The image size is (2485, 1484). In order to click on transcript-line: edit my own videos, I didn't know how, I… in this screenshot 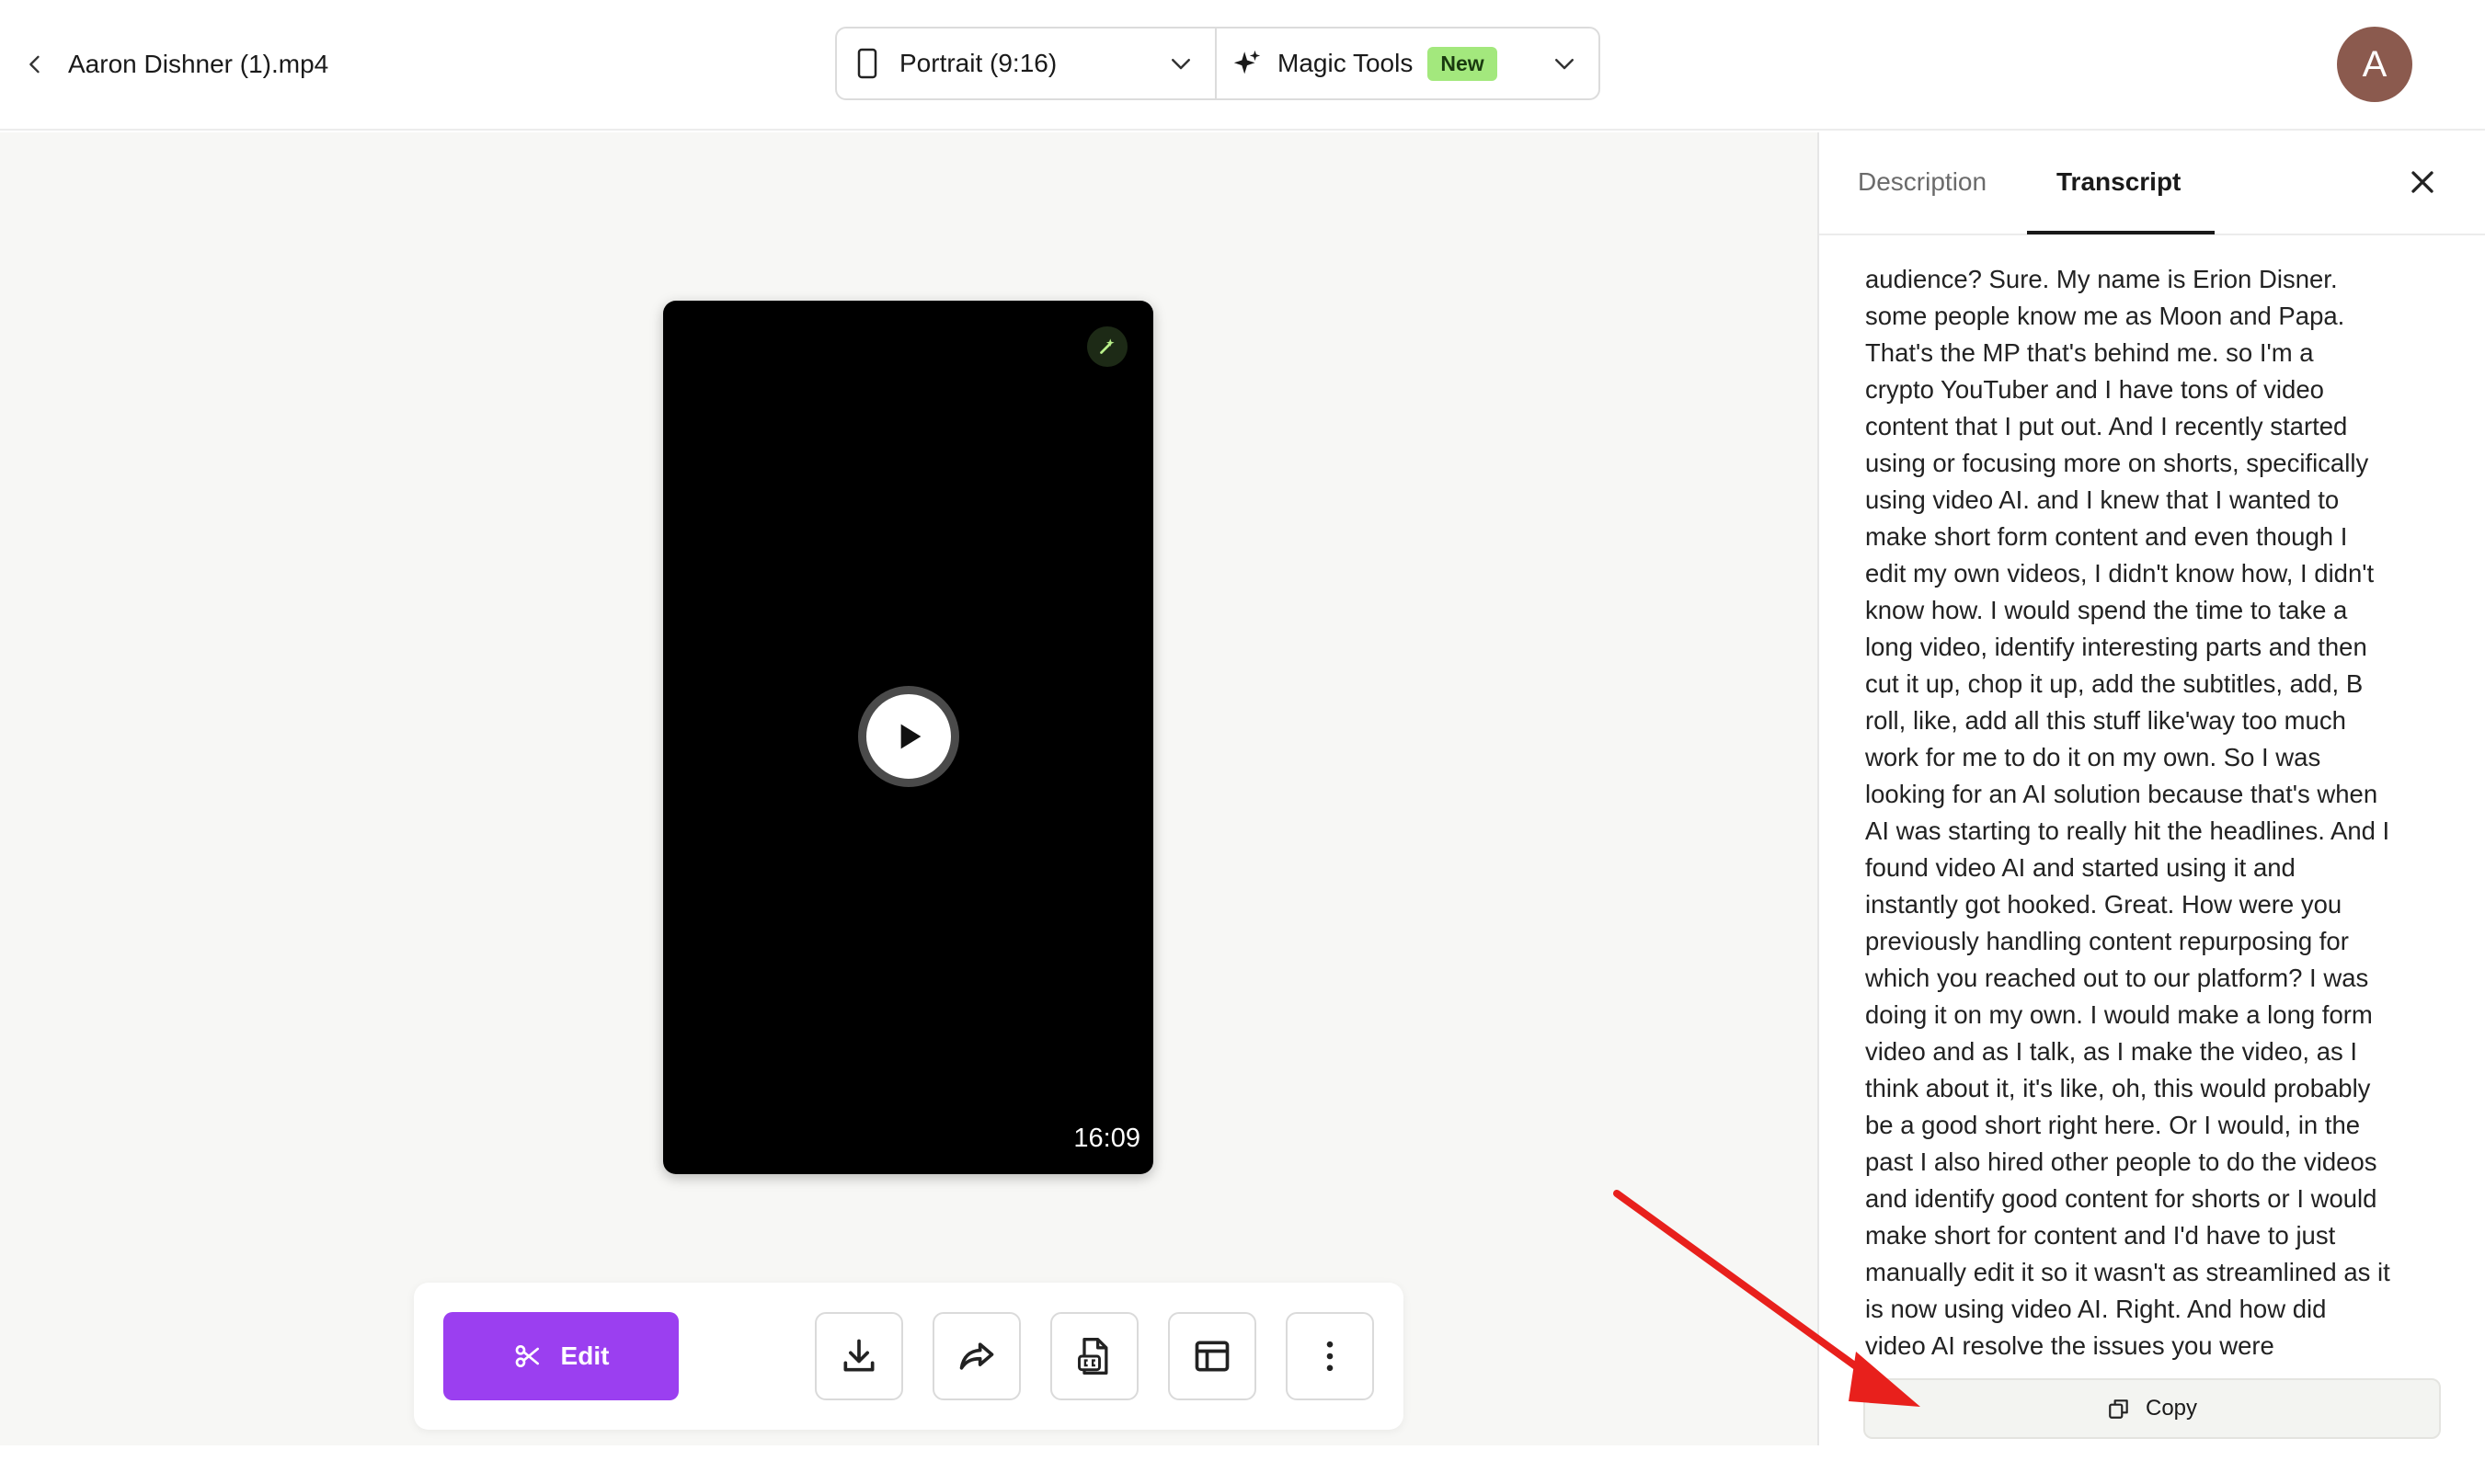, I will do `click(2120, 573)`.